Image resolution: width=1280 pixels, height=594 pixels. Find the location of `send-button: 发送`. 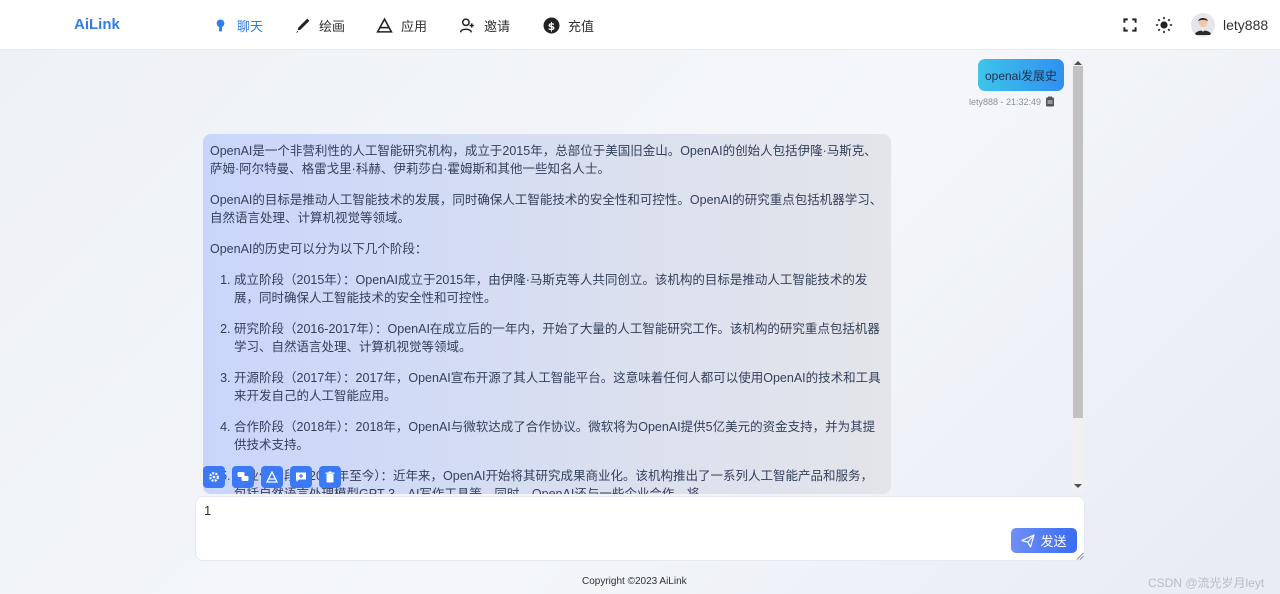

send-button: 发送 is located at coordinates (1044, 540).